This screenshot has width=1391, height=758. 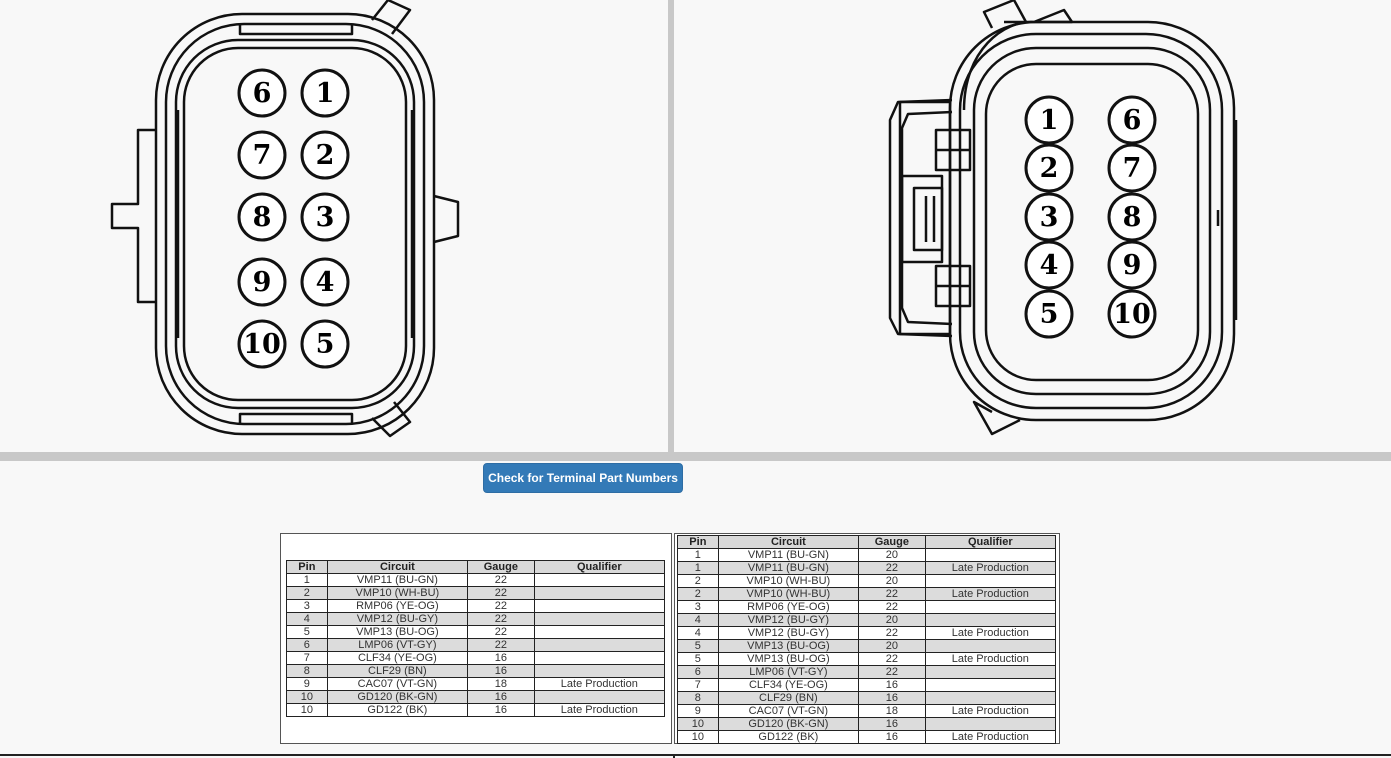 What do you see at coordinates (325, 93) in the screenshot?
I see `left-pin-label: 1` at bounding box center [325, 93].